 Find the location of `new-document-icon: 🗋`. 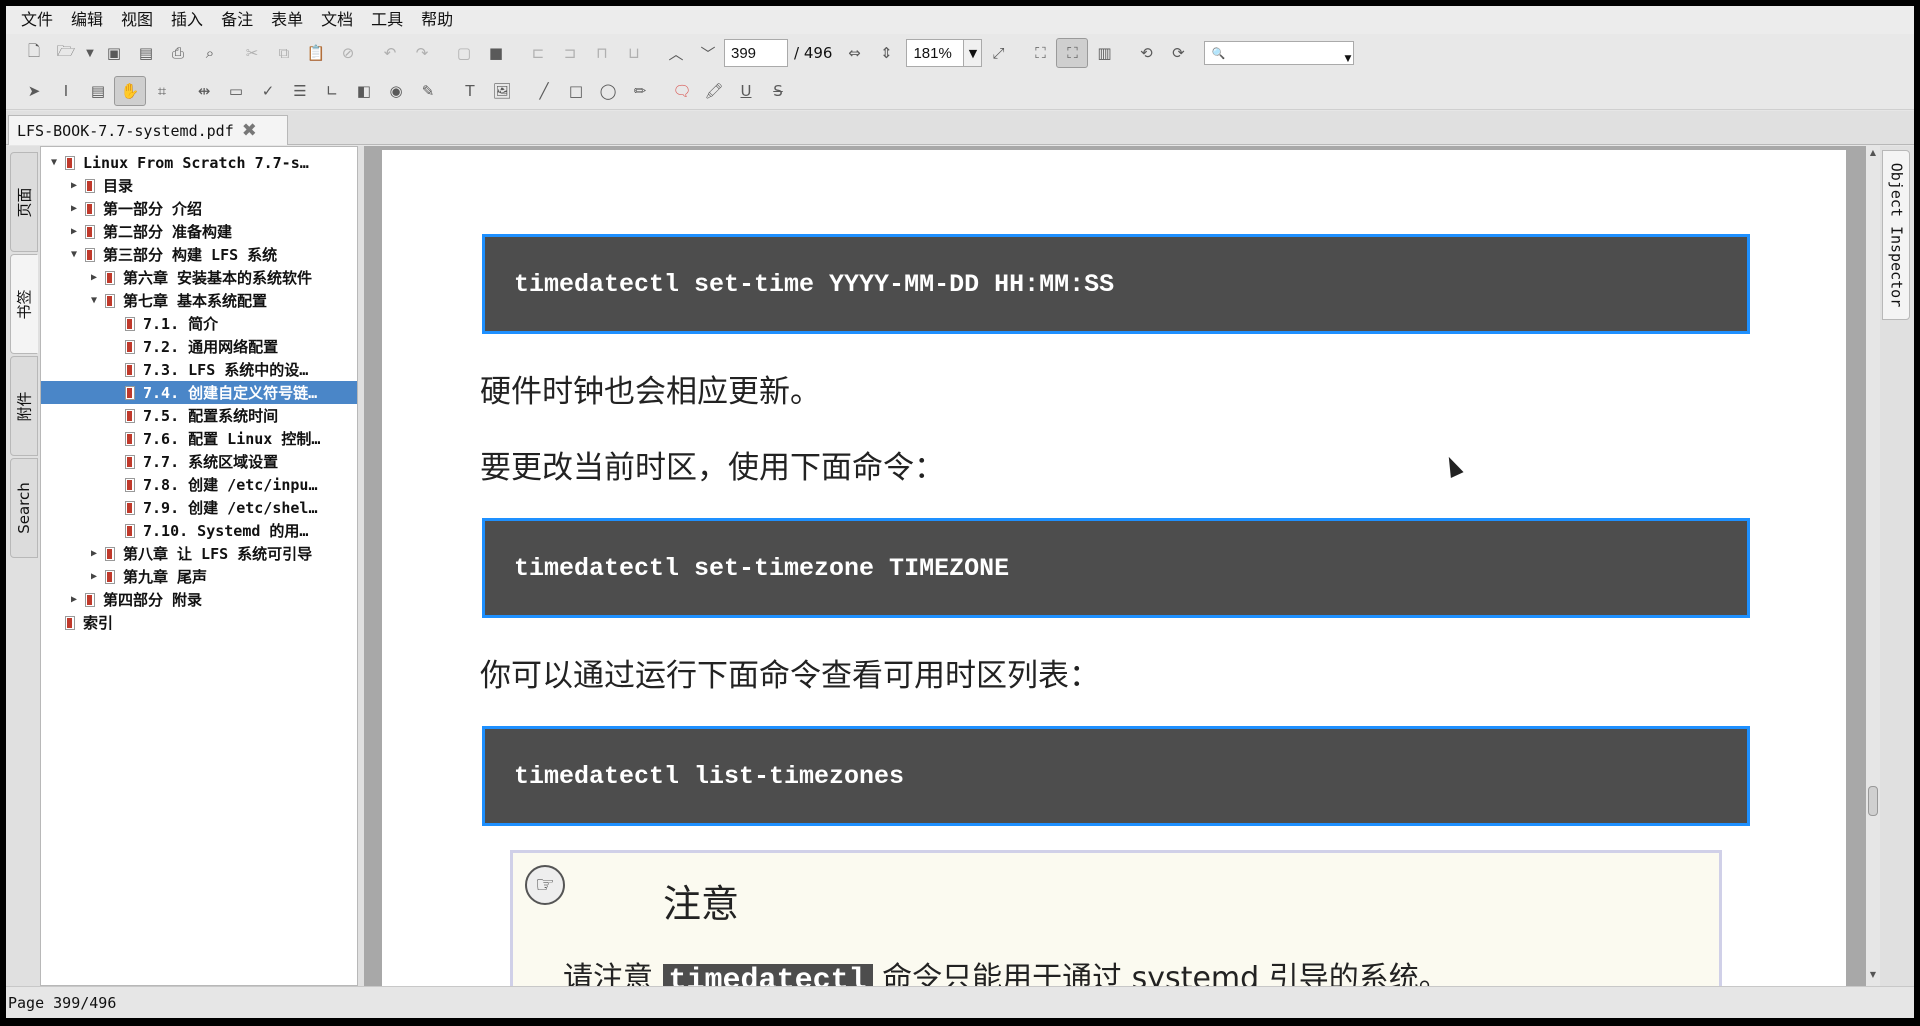

new-document-icon: 🗋 is located at coordinates (34, 53).